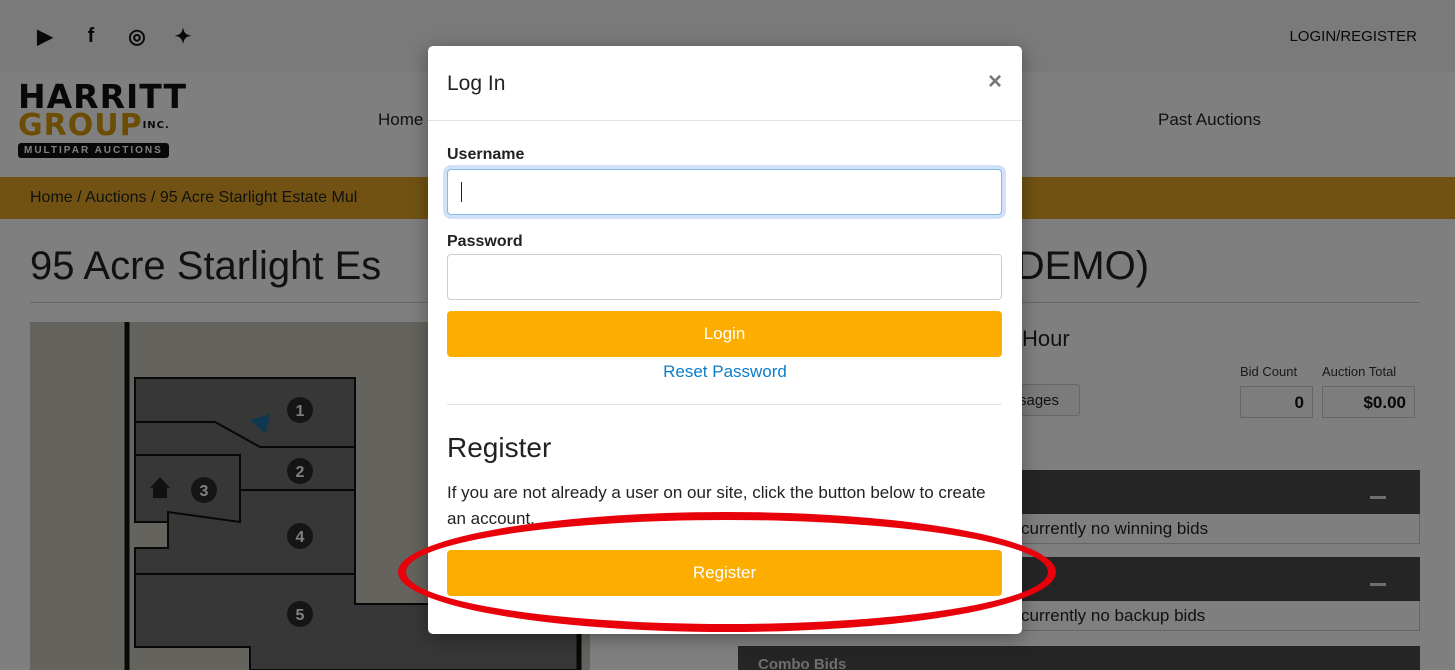 This screenshot has width=1455, height=670. I want to click on register-heading: Register, so click(499, 447).